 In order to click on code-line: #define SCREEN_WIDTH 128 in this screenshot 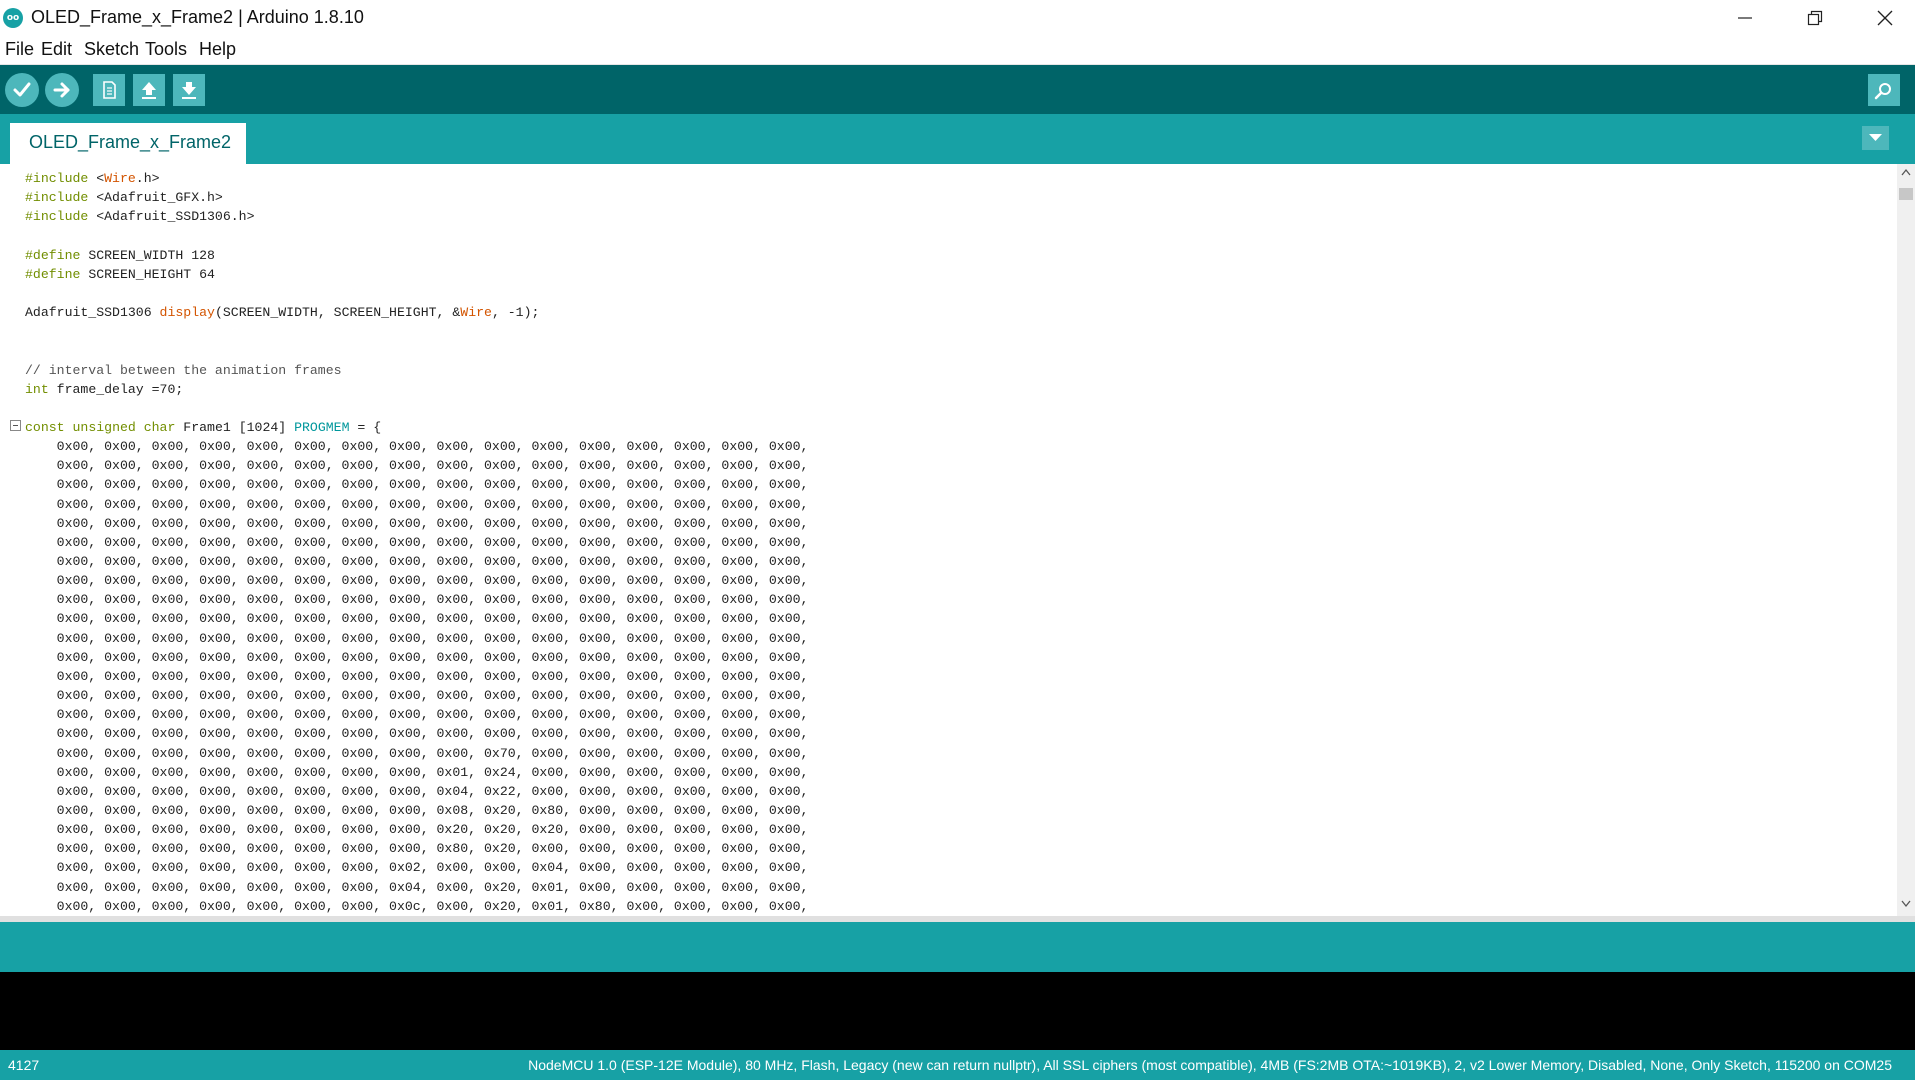, I will do `click(120, 255)`.